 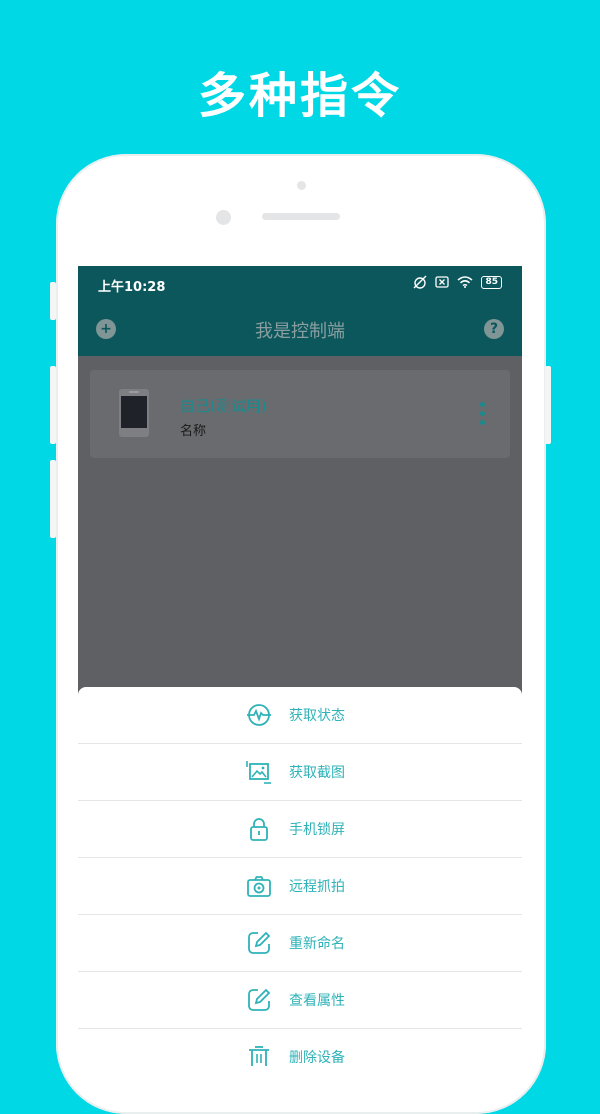 I want to click on lock-icon, so click(x=259, y=829).